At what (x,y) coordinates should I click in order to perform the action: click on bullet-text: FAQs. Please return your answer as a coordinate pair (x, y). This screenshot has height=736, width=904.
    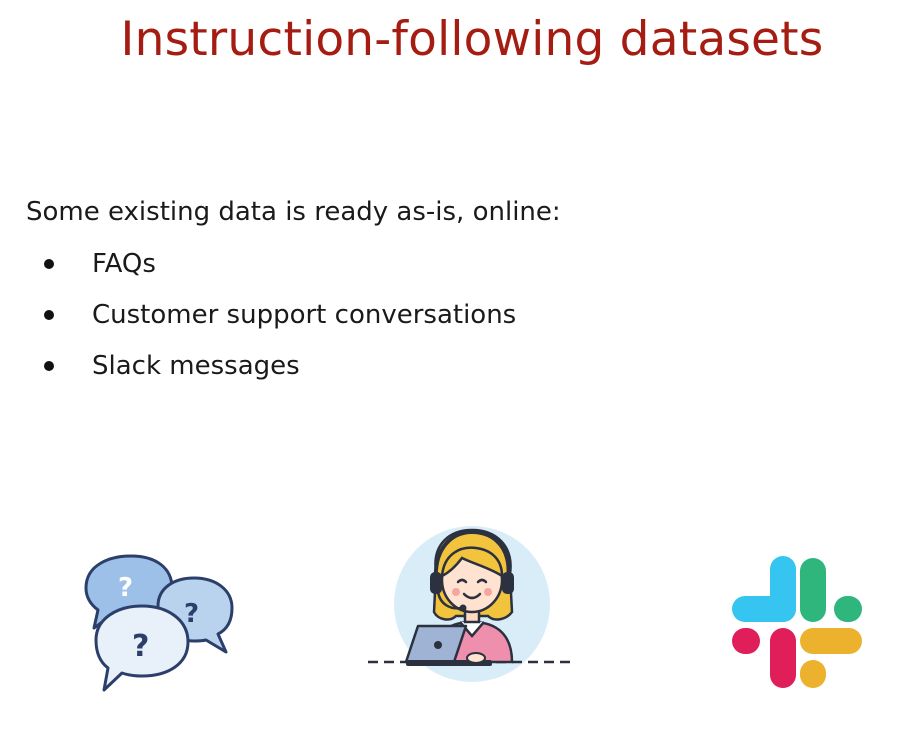
    Looking at the image, I should click on (124, 264).